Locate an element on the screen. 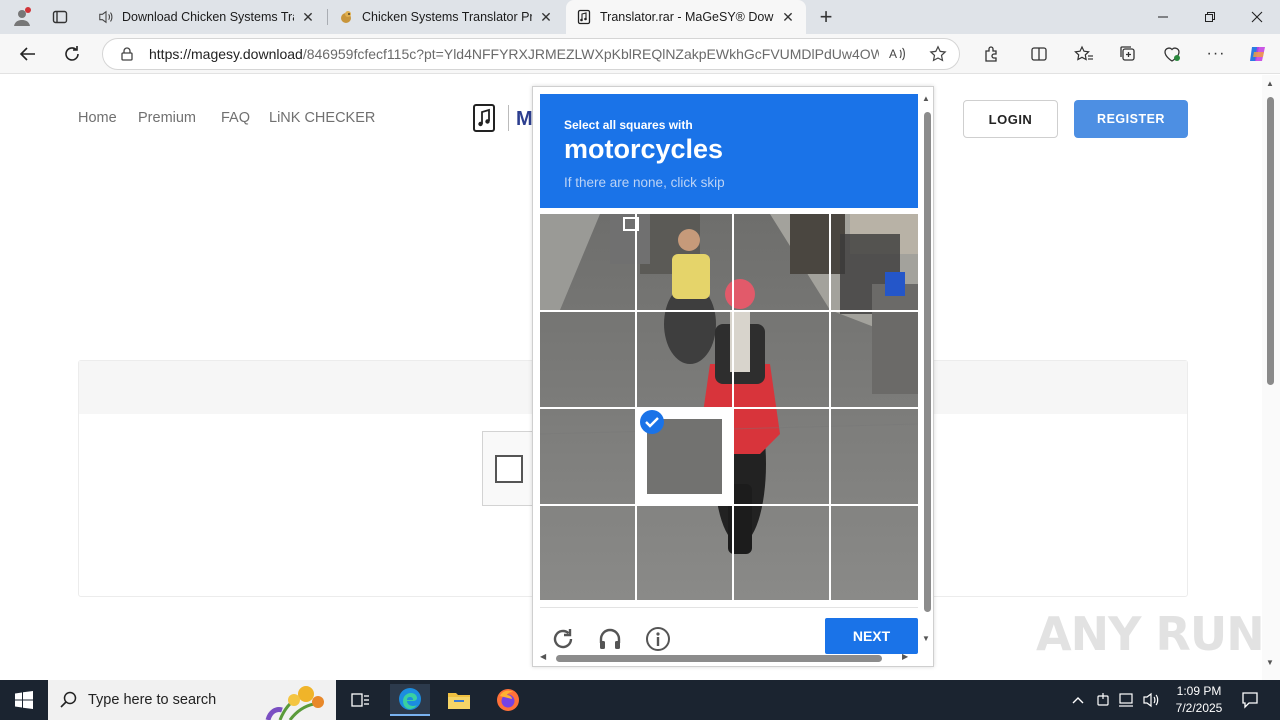 The width and height of the screenshot is (1280, 725). nav-premium: Premium is located at coordinates (167, 118).